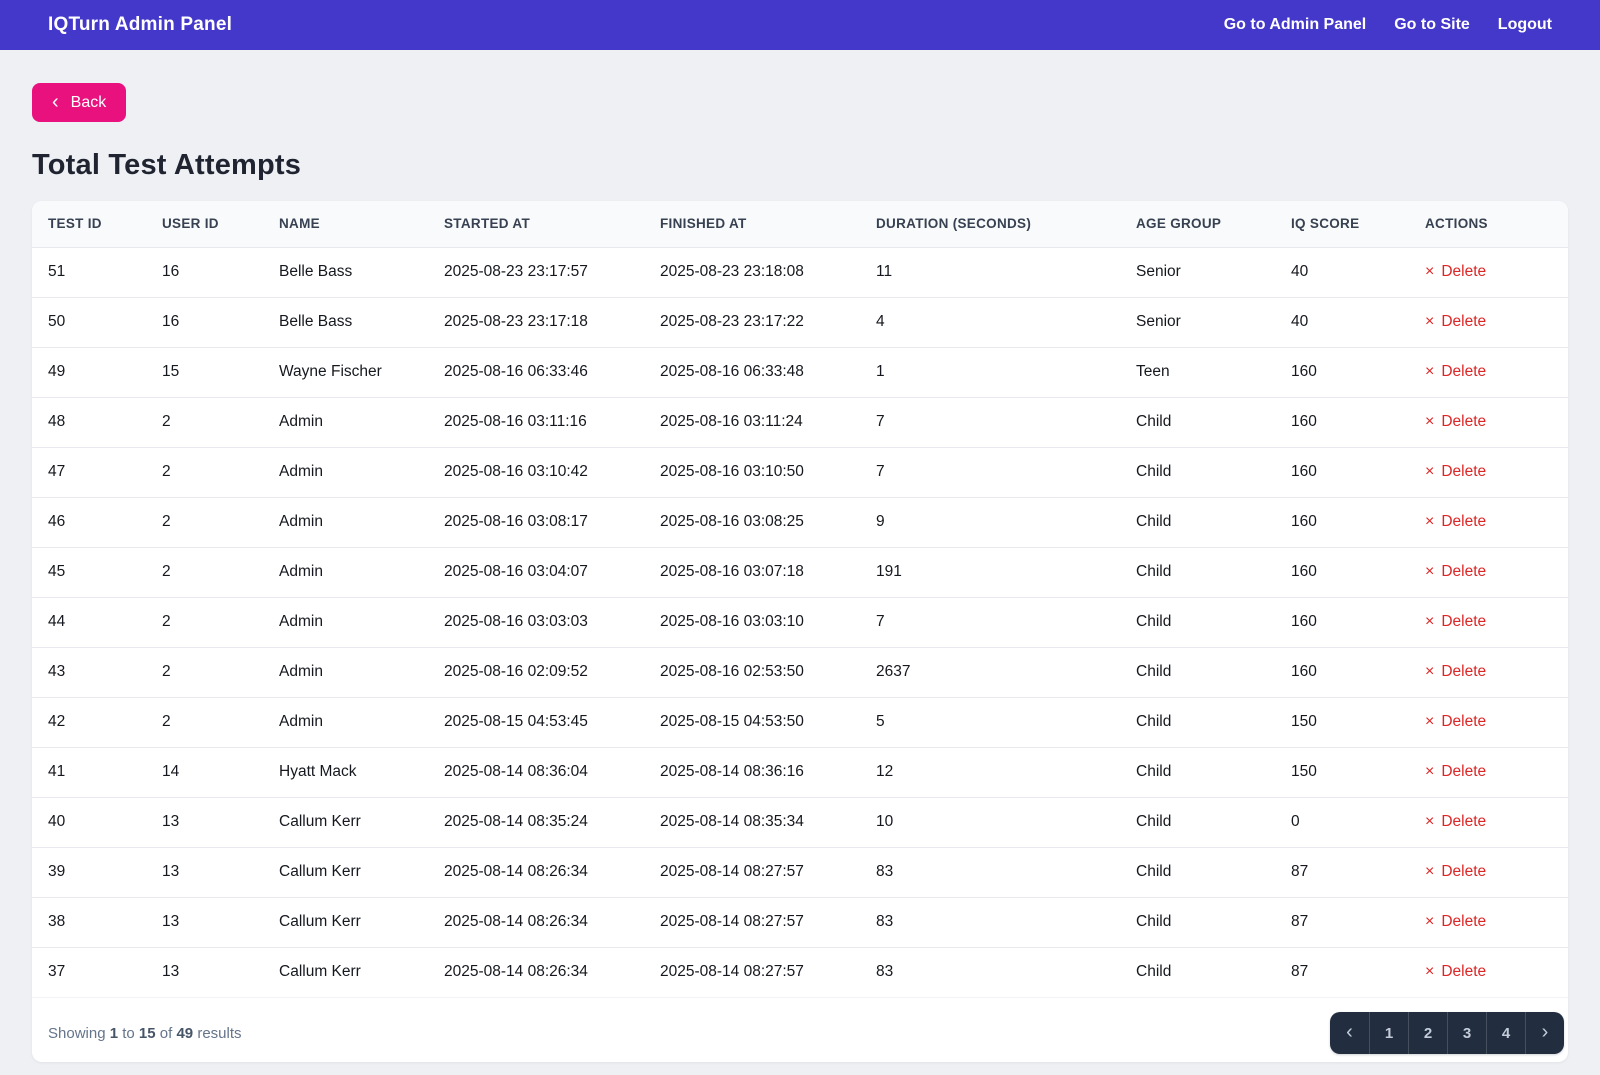 This screenshot has width=1600, height=1075. Describe the element at coordinates (752, 271) in the screenshot. I see `cell-finished-at: 2025-08-23 23:18:08` at that location.